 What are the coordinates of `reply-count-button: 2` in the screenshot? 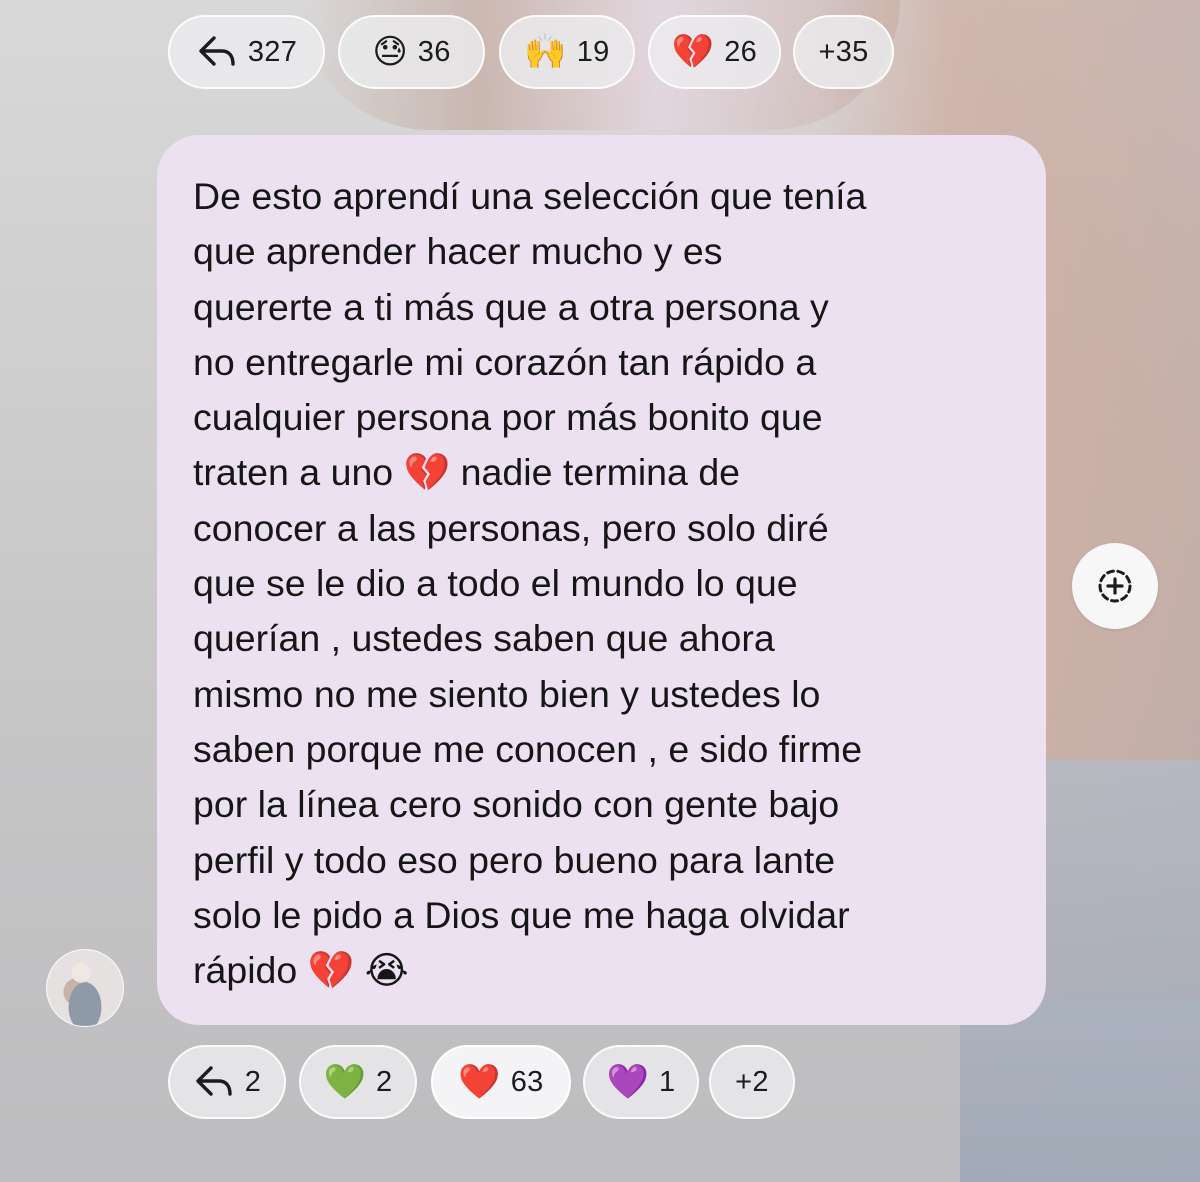 It's located at (227, 1082).